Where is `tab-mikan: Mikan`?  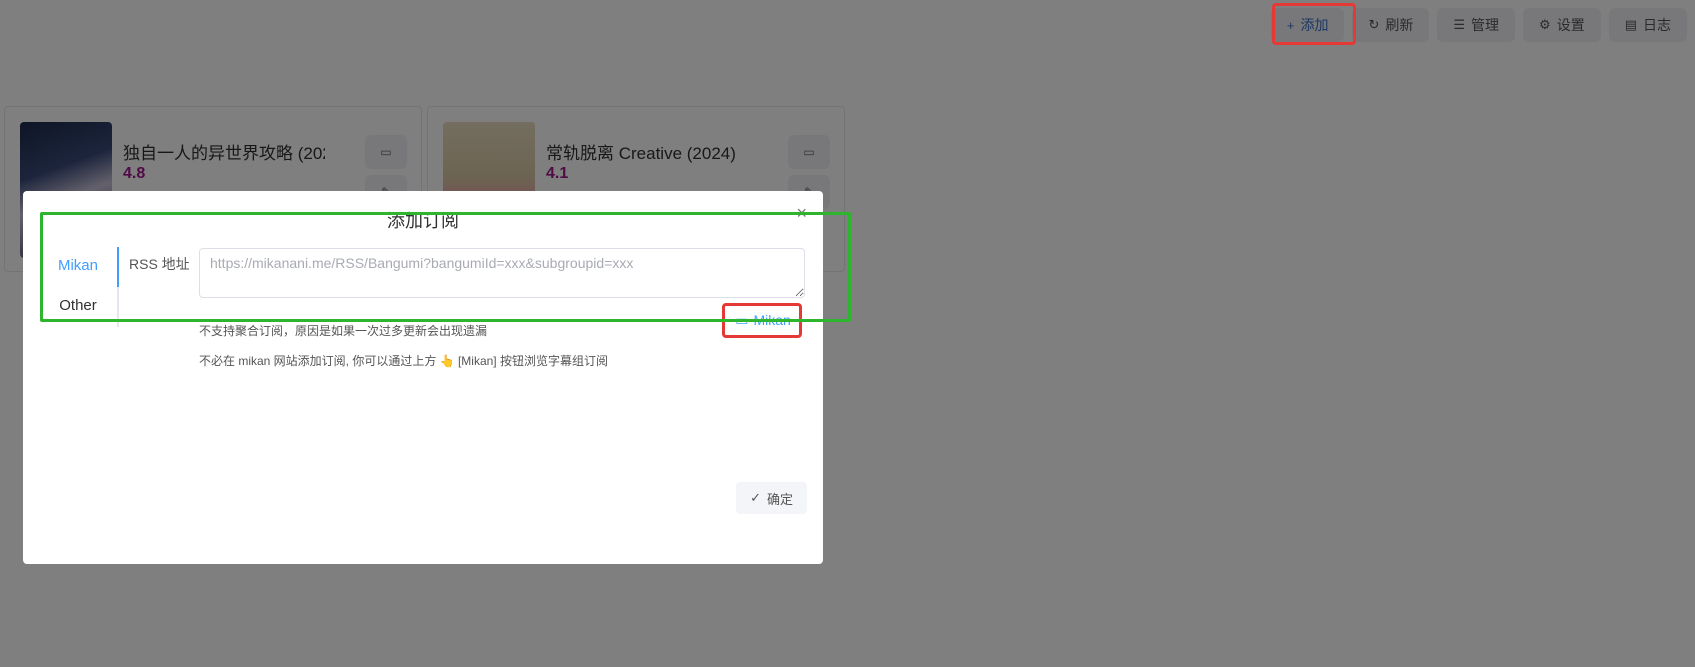
tab-mikan: Mikan is located at coordinates (83, 266).